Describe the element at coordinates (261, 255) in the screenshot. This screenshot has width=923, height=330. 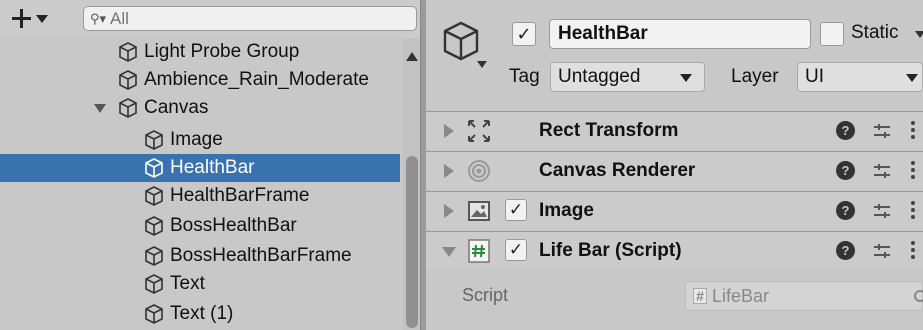
I see `hierarchy-item-label: BossHealthBarFrame` at that location.